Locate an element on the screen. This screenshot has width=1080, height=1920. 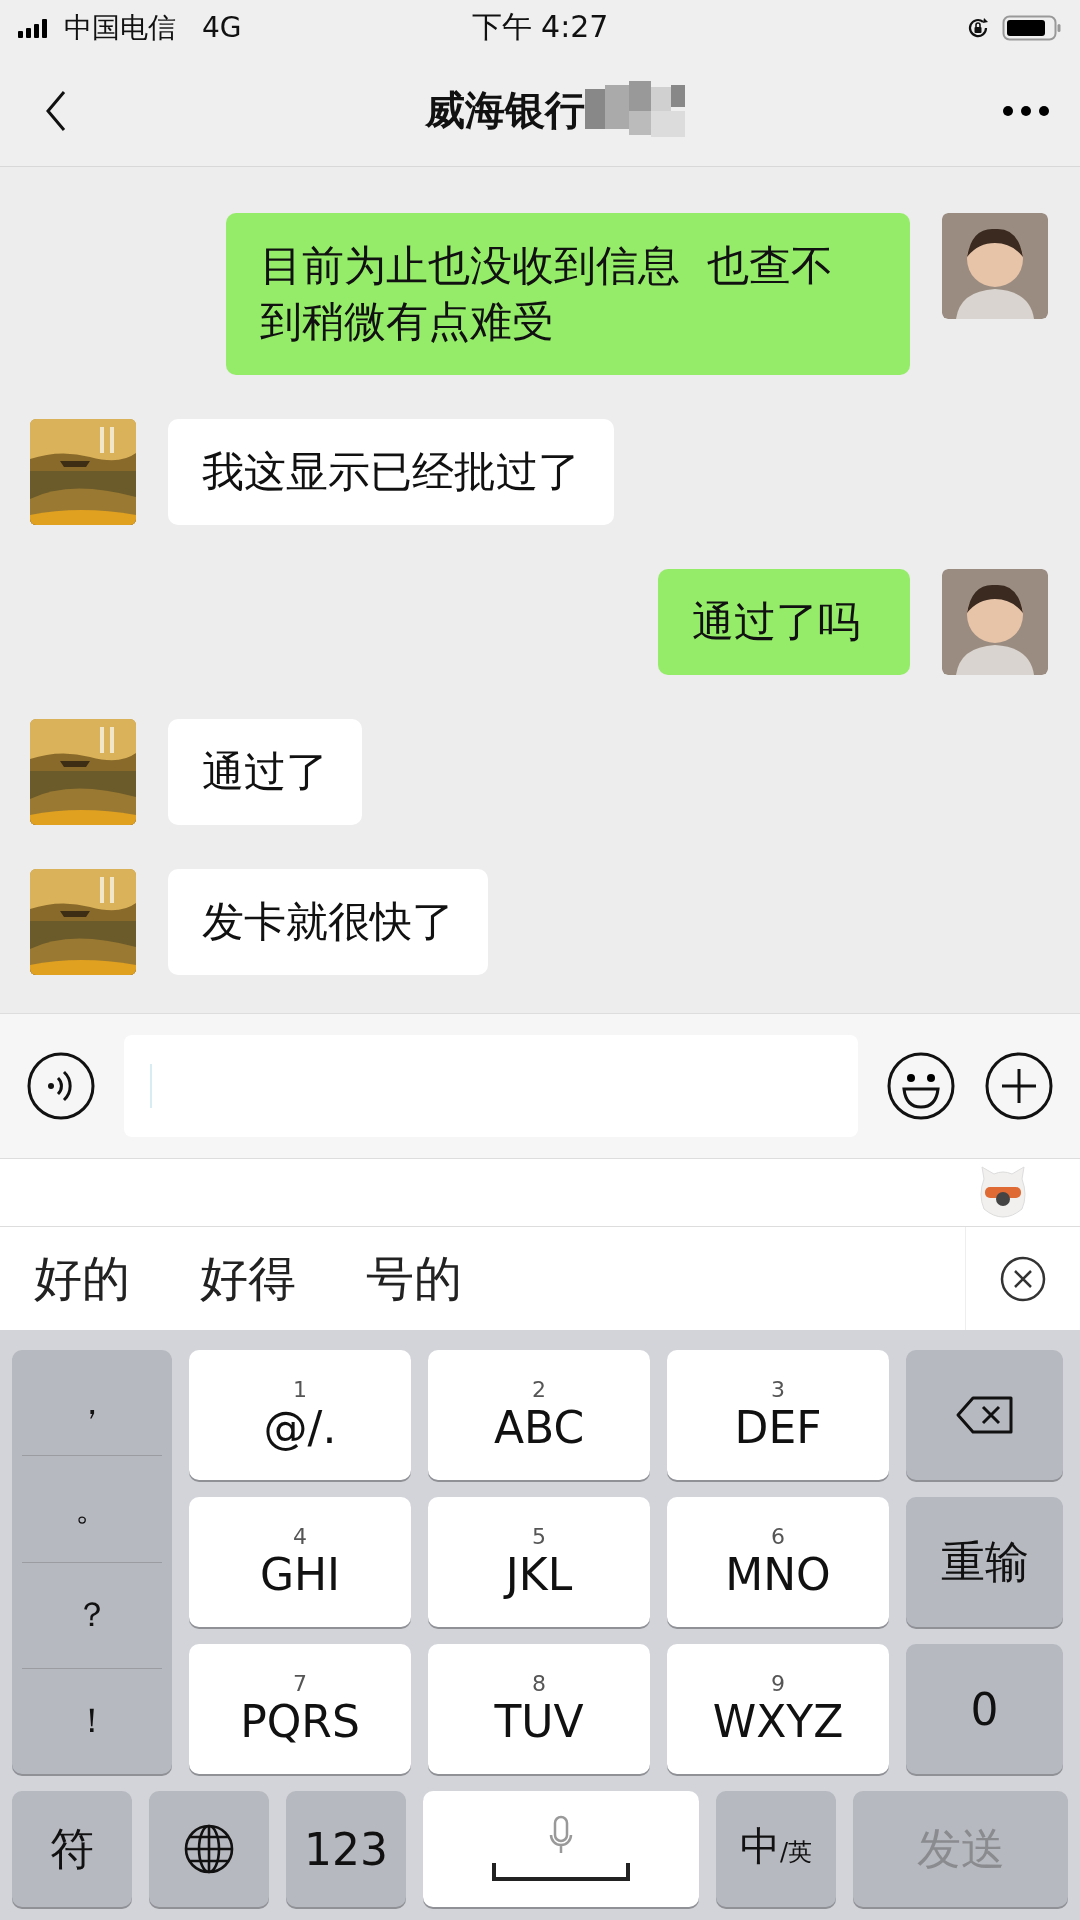
message-bubble: 发卡就很快了 is located at coordinates (328, 922).